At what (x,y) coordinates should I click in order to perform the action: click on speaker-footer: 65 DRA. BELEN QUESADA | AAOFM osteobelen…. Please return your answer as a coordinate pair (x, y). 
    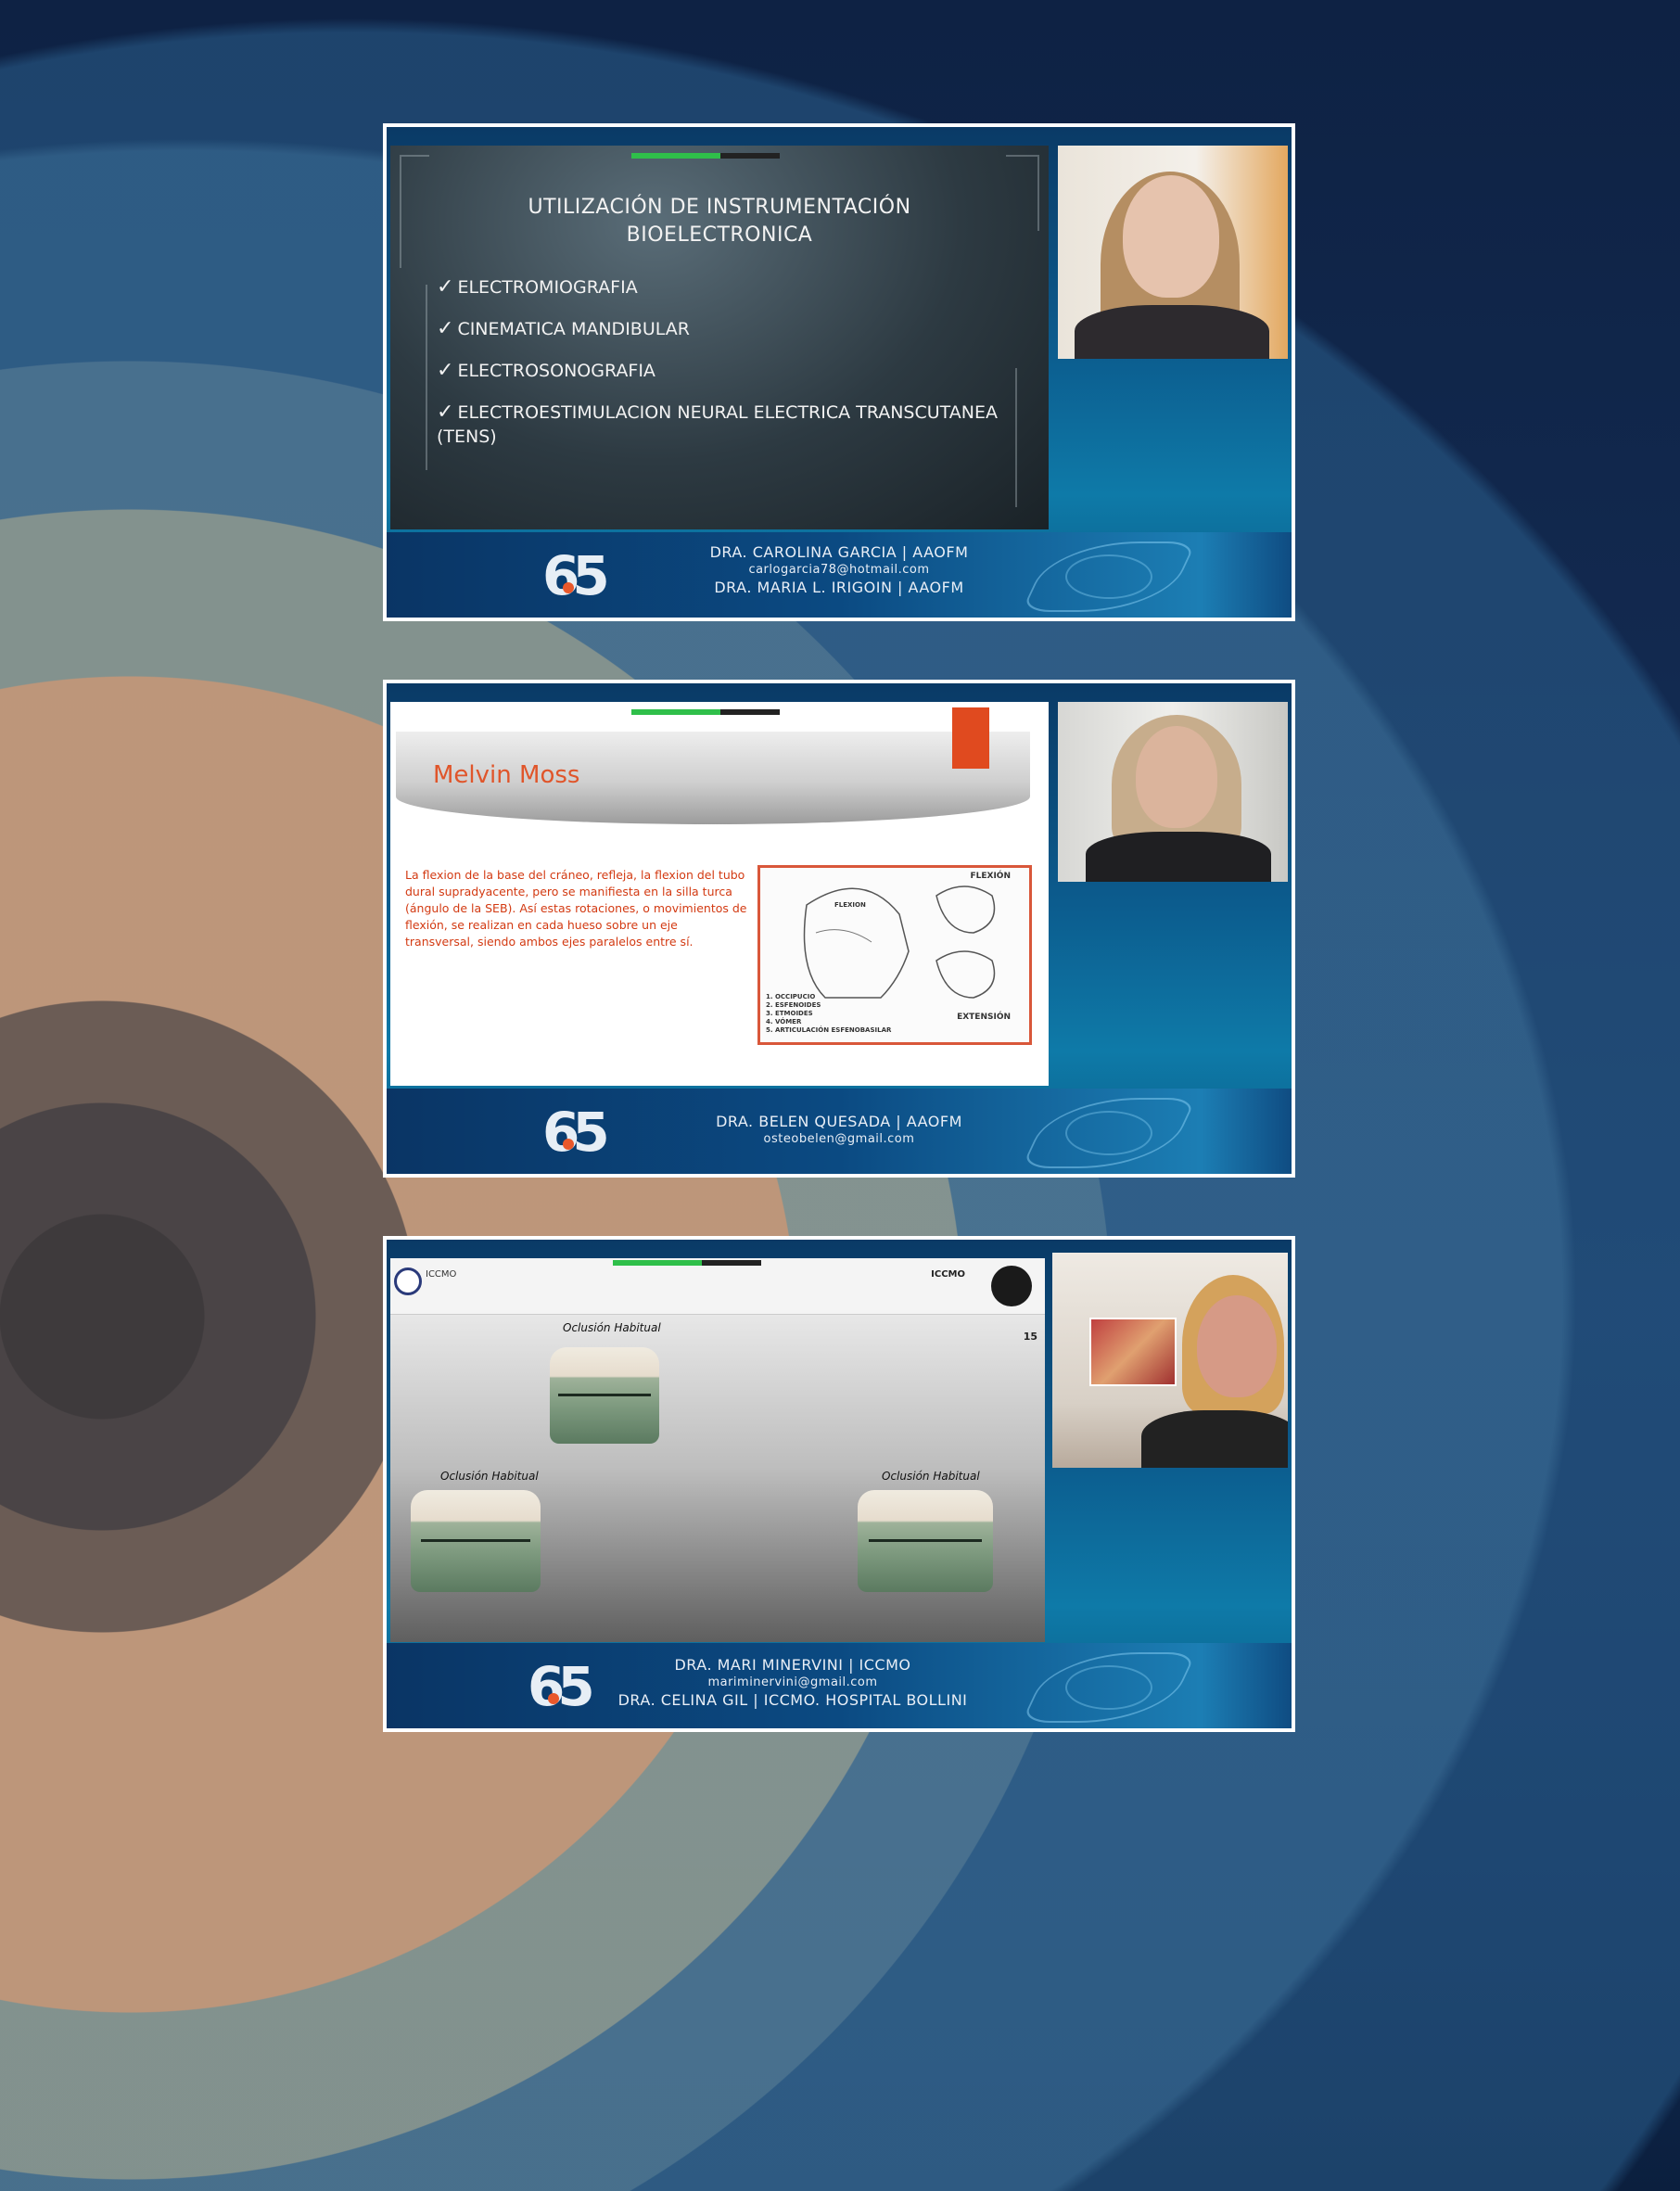
    Looking at the image, I should click on (839, 1131).